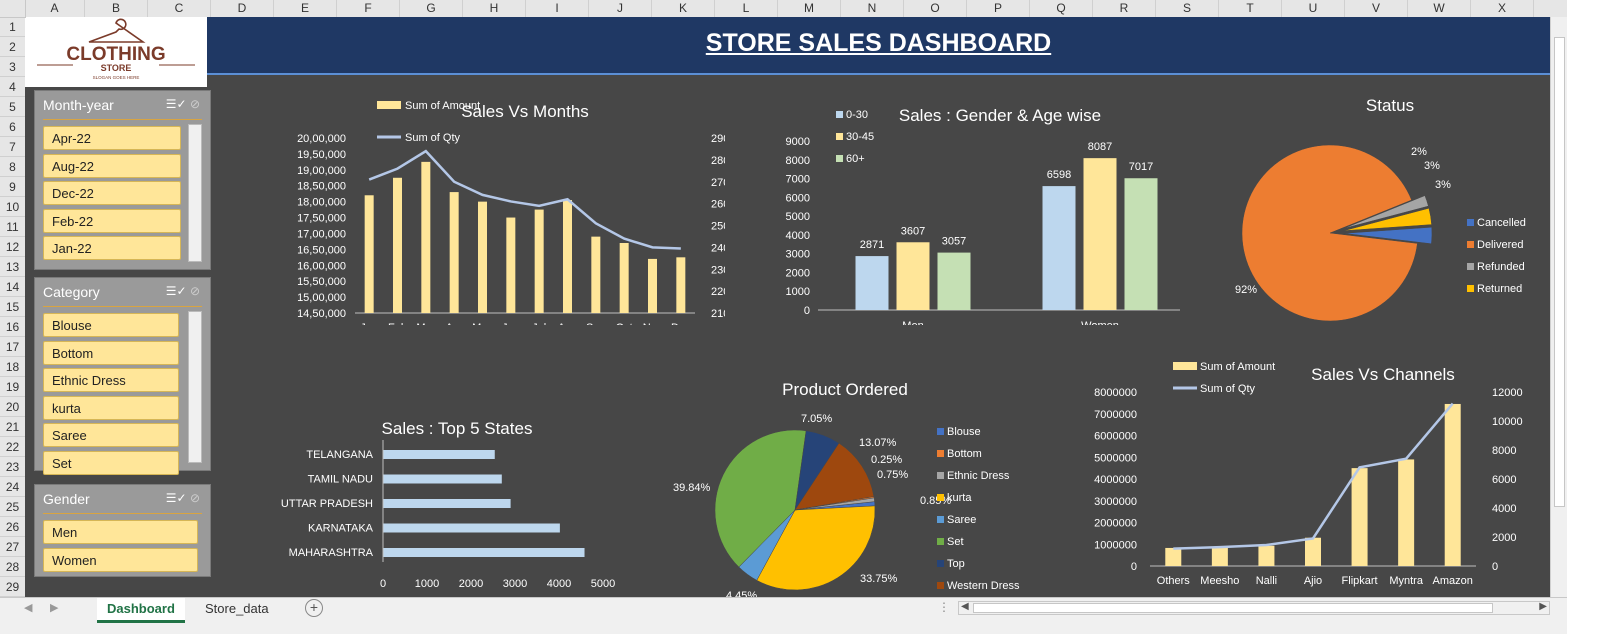  What do you see at coordinates (120, 559) in the screenshot?
I see `slicer-item: Women` at bounding box center [120, 559].